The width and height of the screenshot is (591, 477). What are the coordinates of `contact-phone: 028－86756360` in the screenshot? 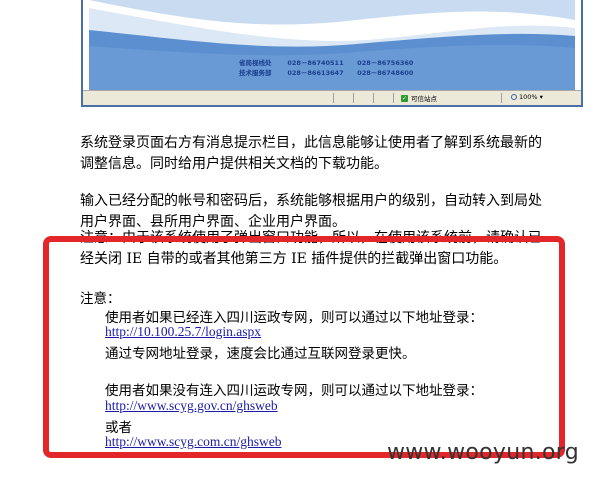 It's located at (385, 63).